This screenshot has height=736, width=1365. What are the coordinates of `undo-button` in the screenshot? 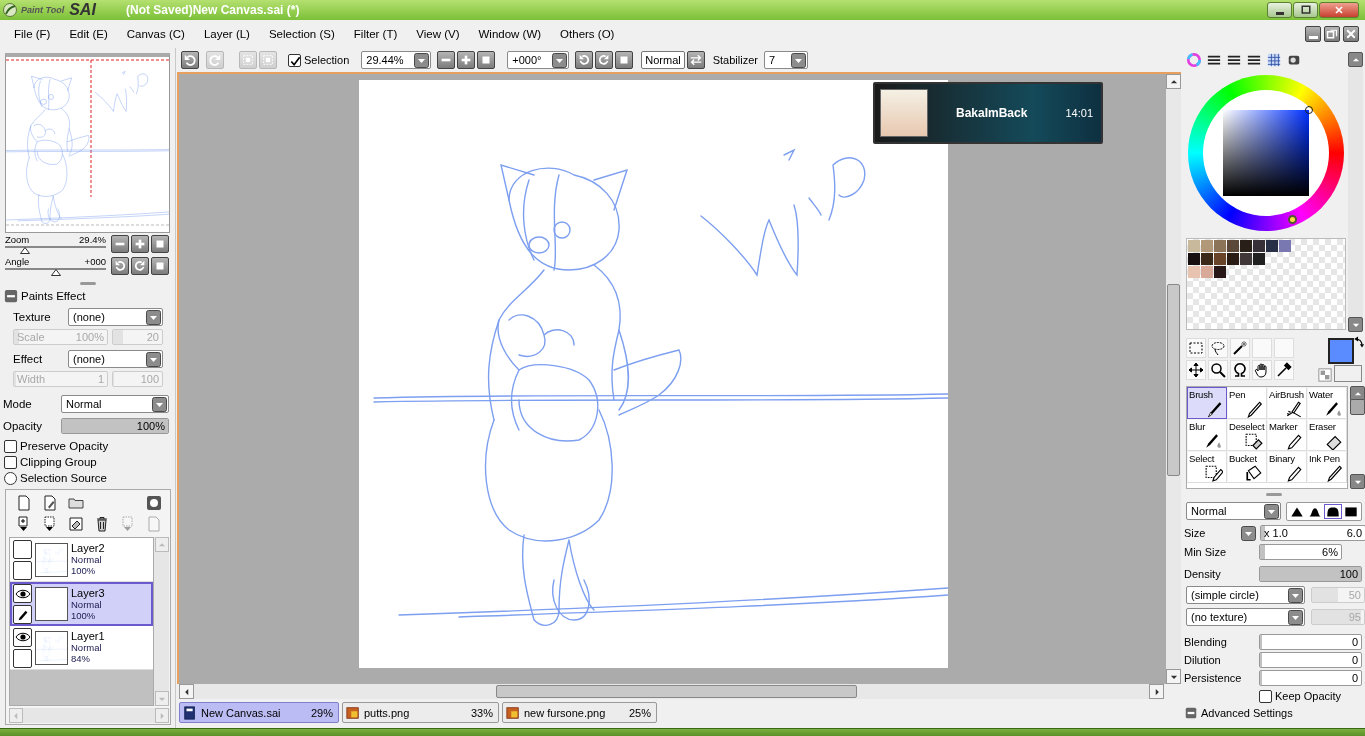 It's located at (190, 60).